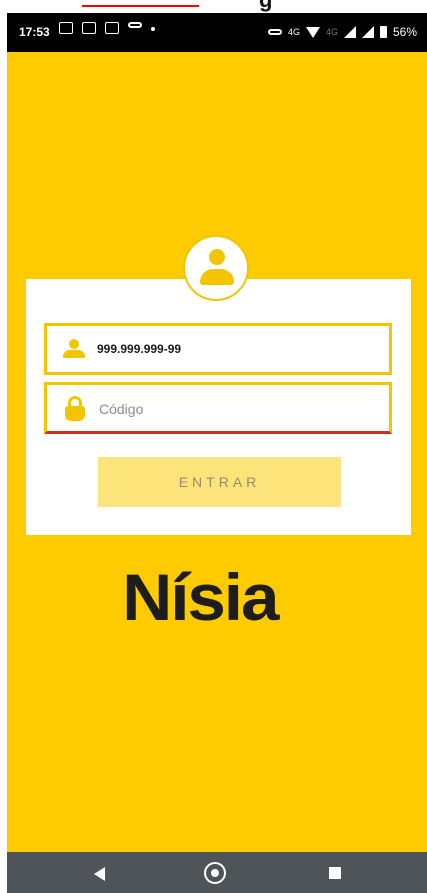 This screenshot has width=427, height=893. I want to click on notification-icons, so click(107, 28).